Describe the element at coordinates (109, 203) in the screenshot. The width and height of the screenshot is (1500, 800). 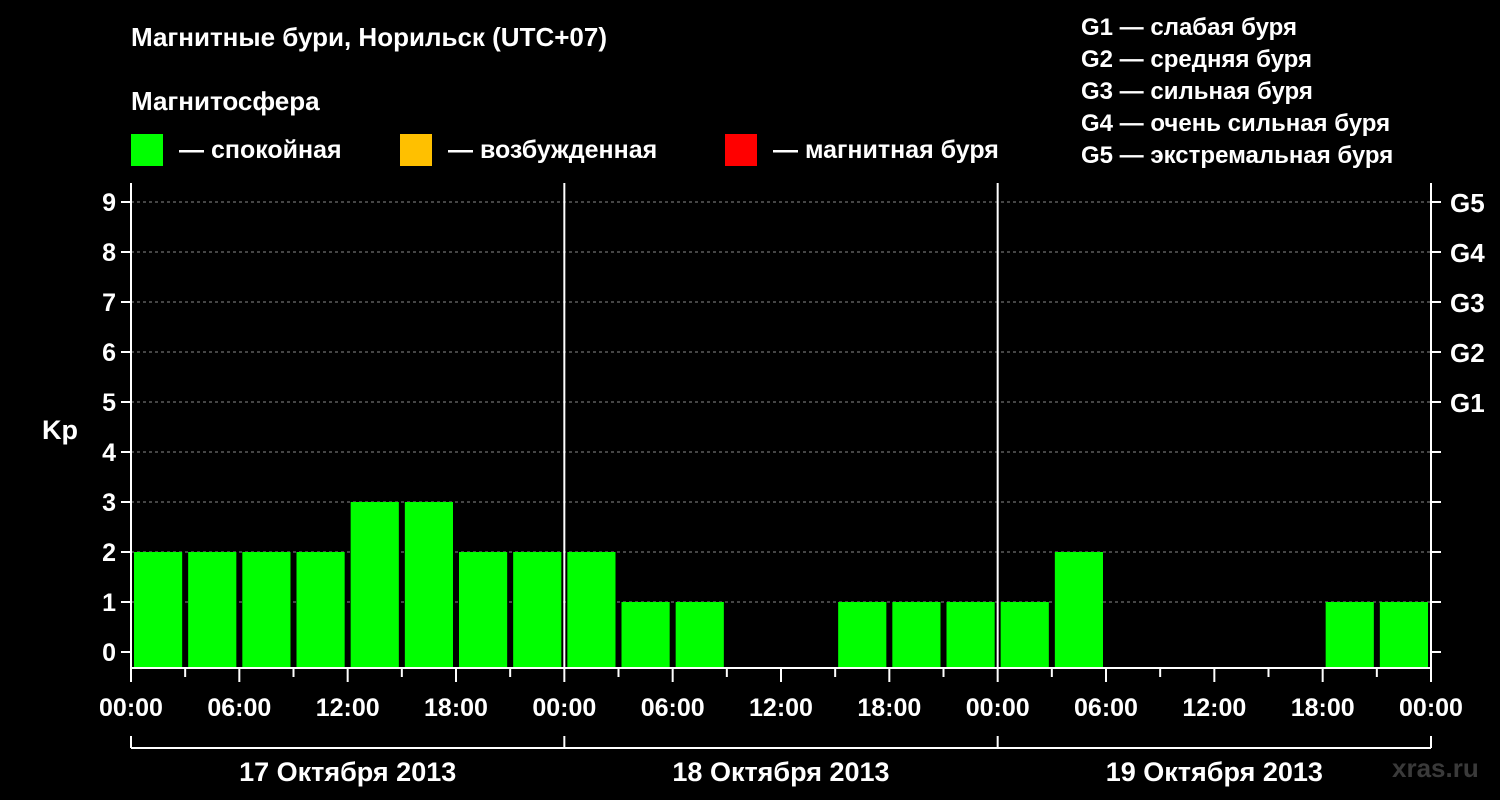
I see `y-tick-label: 9` at that location.